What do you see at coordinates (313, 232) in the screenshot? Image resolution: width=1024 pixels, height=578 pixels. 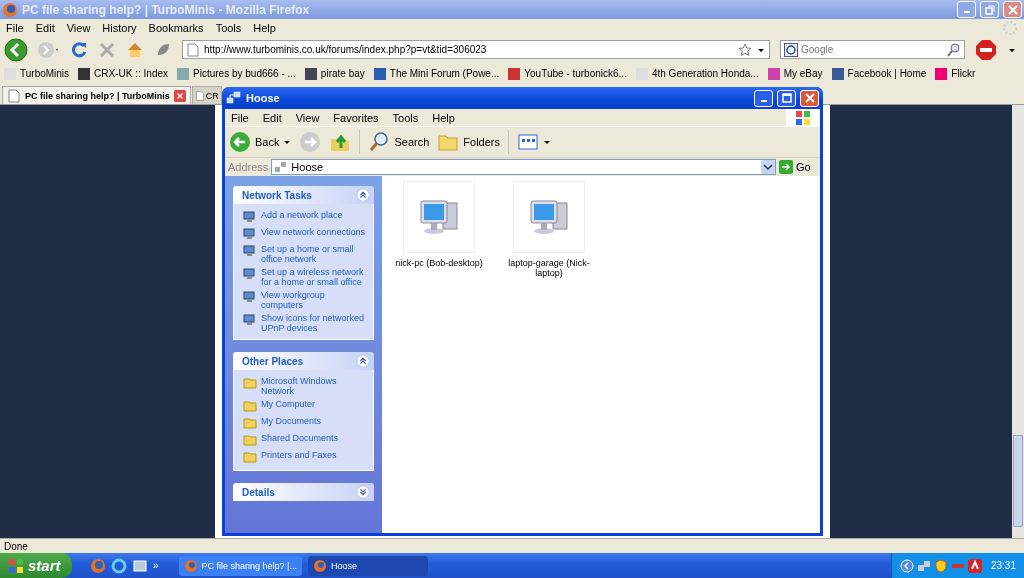 I see `task-link: View network connections` at bounding box center [313, 232].